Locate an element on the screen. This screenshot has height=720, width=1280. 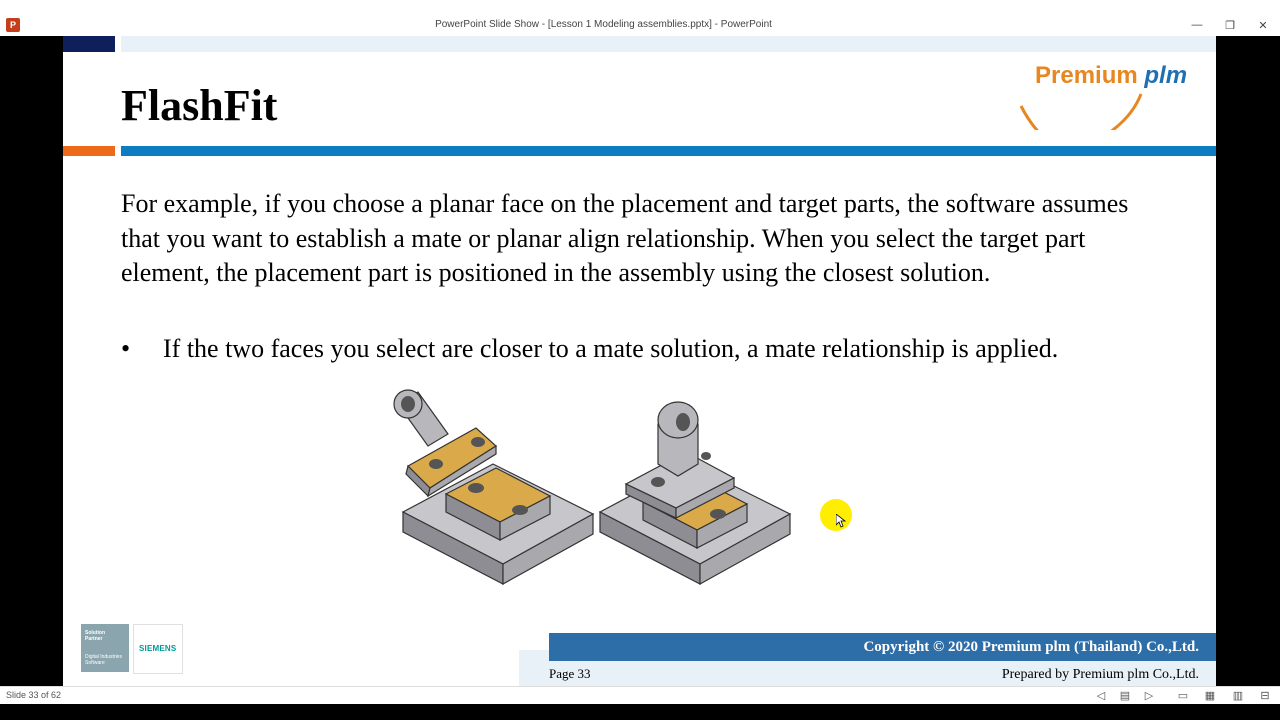
siemens-text: SIEMENS is located at coordinates (158, 648).